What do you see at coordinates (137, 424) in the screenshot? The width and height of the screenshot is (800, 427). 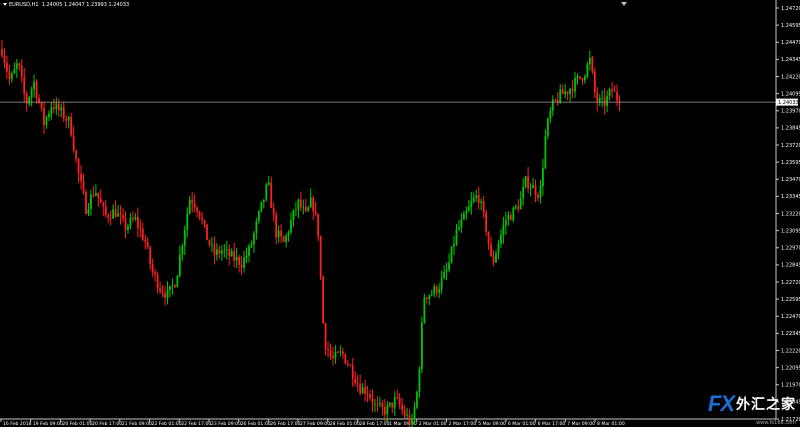 I see `time-label: 21 Feb 09:00` at bounding box center [137, 424].